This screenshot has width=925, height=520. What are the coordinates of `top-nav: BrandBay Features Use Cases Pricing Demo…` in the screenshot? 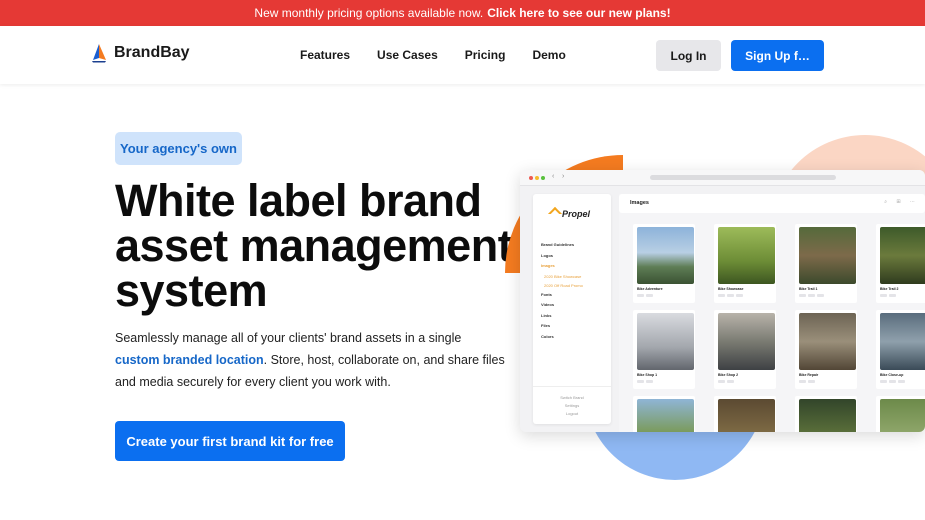 It's located at (462, 55).